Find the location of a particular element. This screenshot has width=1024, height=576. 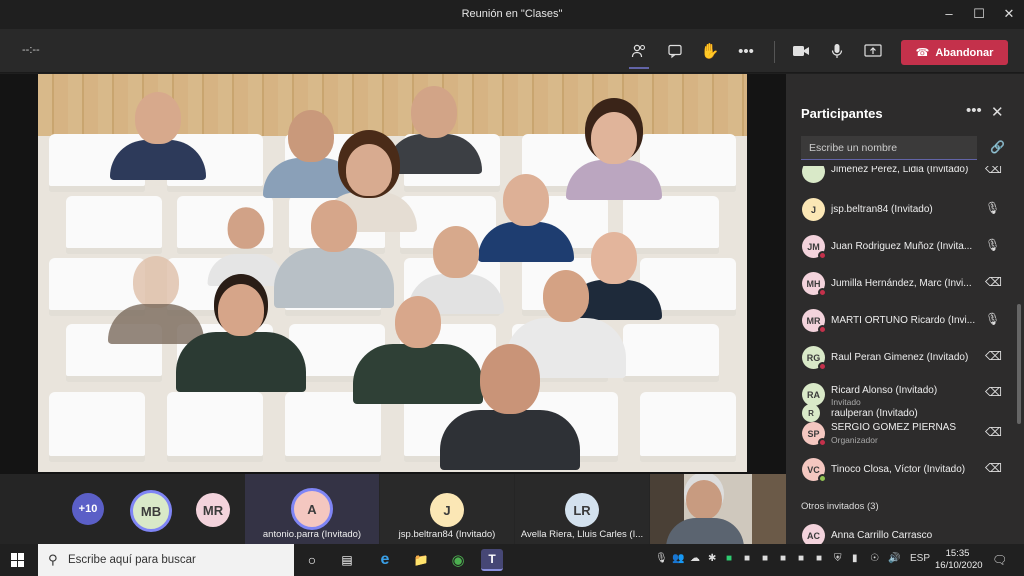

list-item: SP SERGIO GOMEZ PIERNAS Organizador ⌫ is located at coordinates (905, 435).